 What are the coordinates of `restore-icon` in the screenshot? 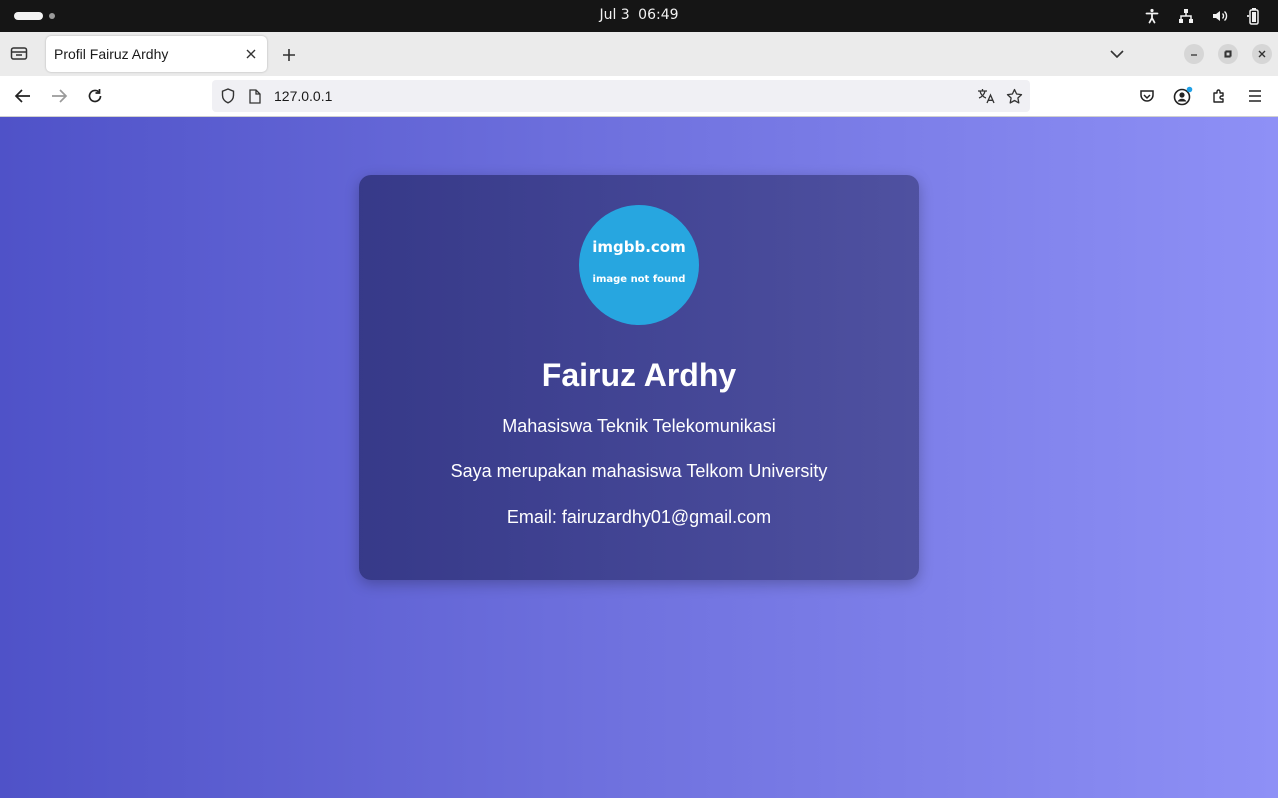 It's located at (1228, 54).